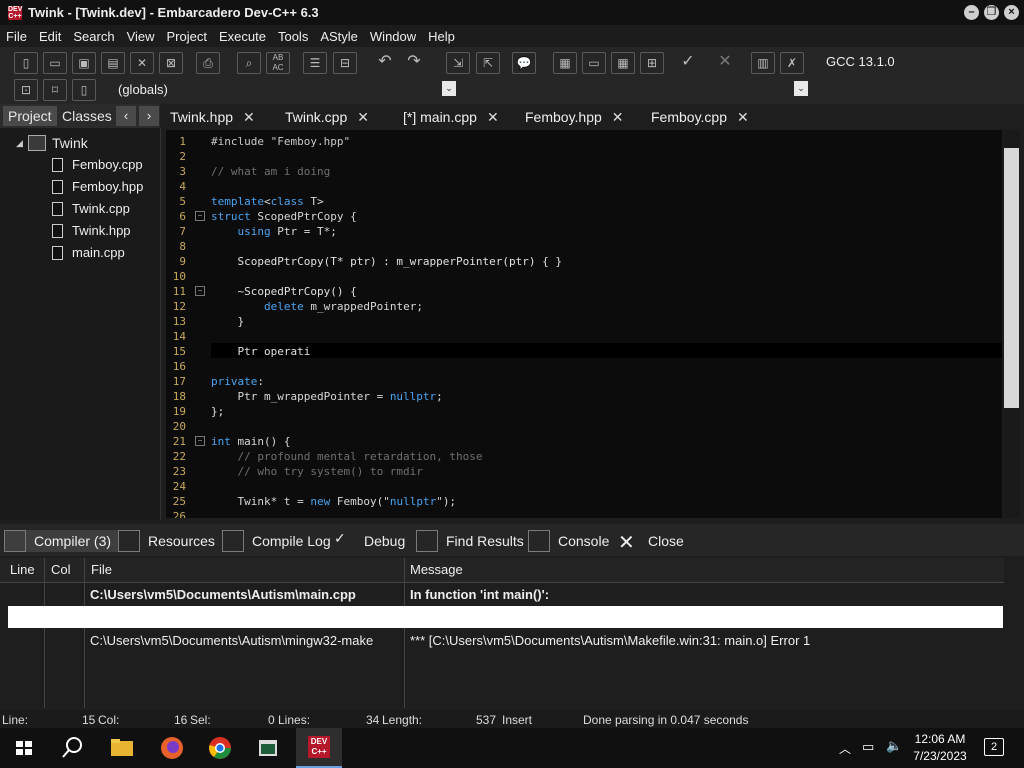 This screenshot has height=768, width=1024. What do you see at coordinates (971, 12) in the screenshot?
I see `minimize-button: –` at bounding box center [971, 12].